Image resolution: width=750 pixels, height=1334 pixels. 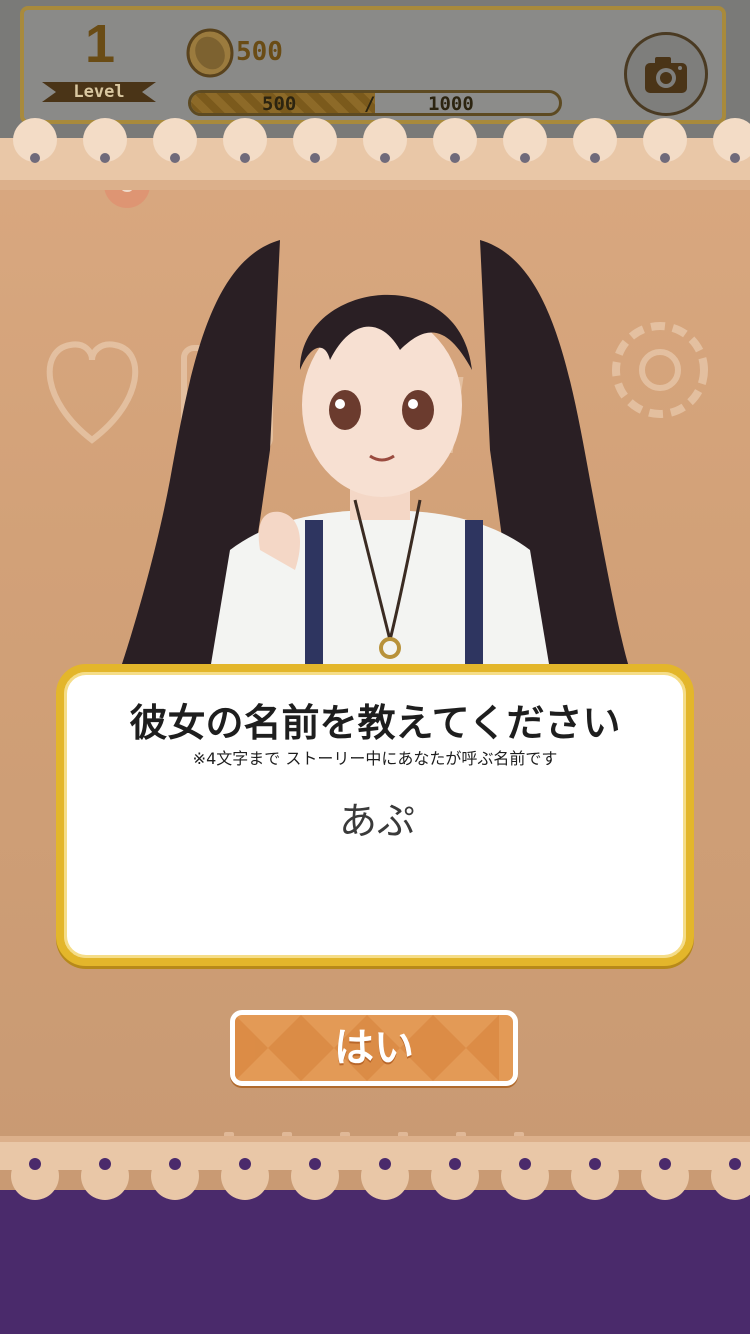 I want to click on top-lace-trim, so click(x=375, y=154).